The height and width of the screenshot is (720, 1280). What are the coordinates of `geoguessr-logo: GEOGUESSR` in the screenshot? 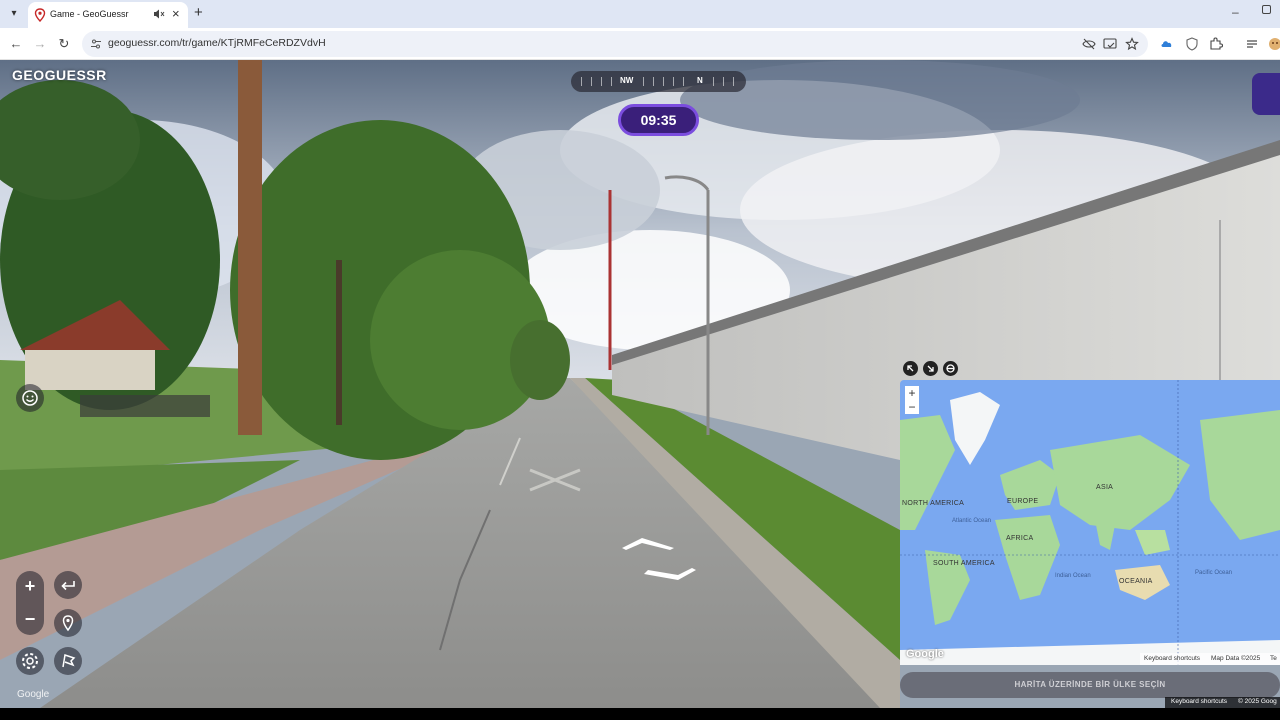 It's located at (59, 75).